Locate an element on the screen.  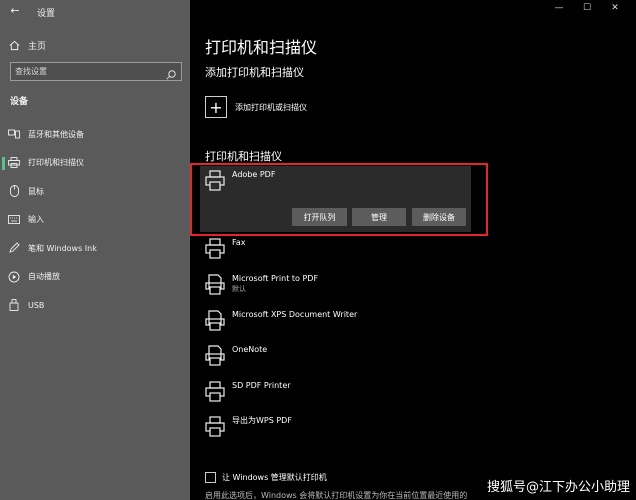
home-nav-item: 主页 is located at coordinates (95, 45).